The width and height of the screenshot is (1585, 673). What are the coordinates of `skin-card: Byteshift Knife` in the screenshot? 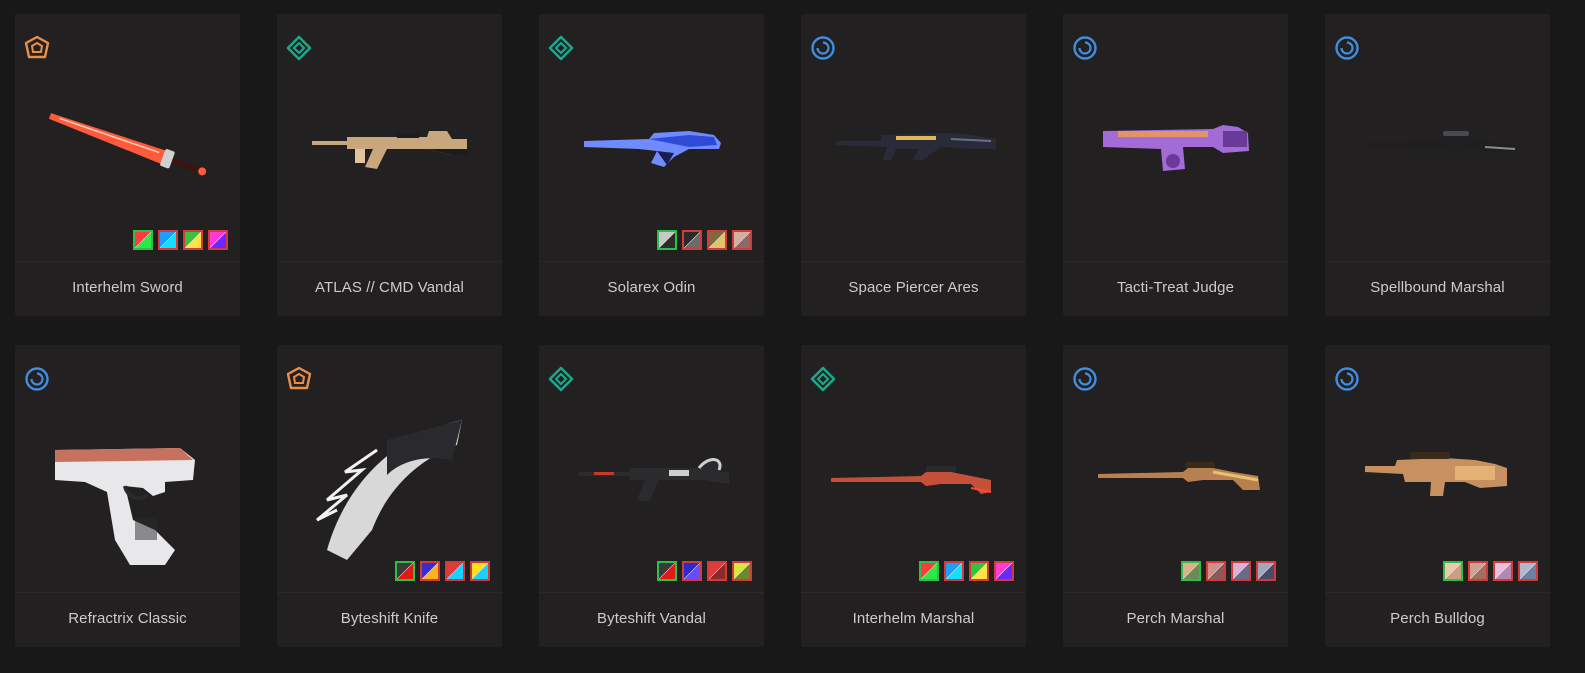 It's located at (389, 496).